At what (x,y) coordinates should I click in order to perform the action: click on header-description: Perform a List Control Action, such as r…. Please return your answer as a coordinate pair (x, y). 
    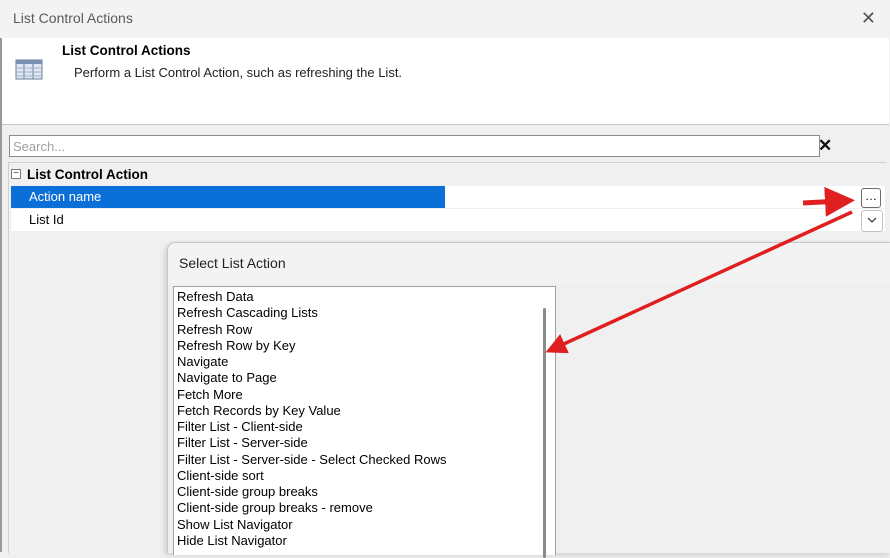
    Looking at the image, I should click on (238, 72).